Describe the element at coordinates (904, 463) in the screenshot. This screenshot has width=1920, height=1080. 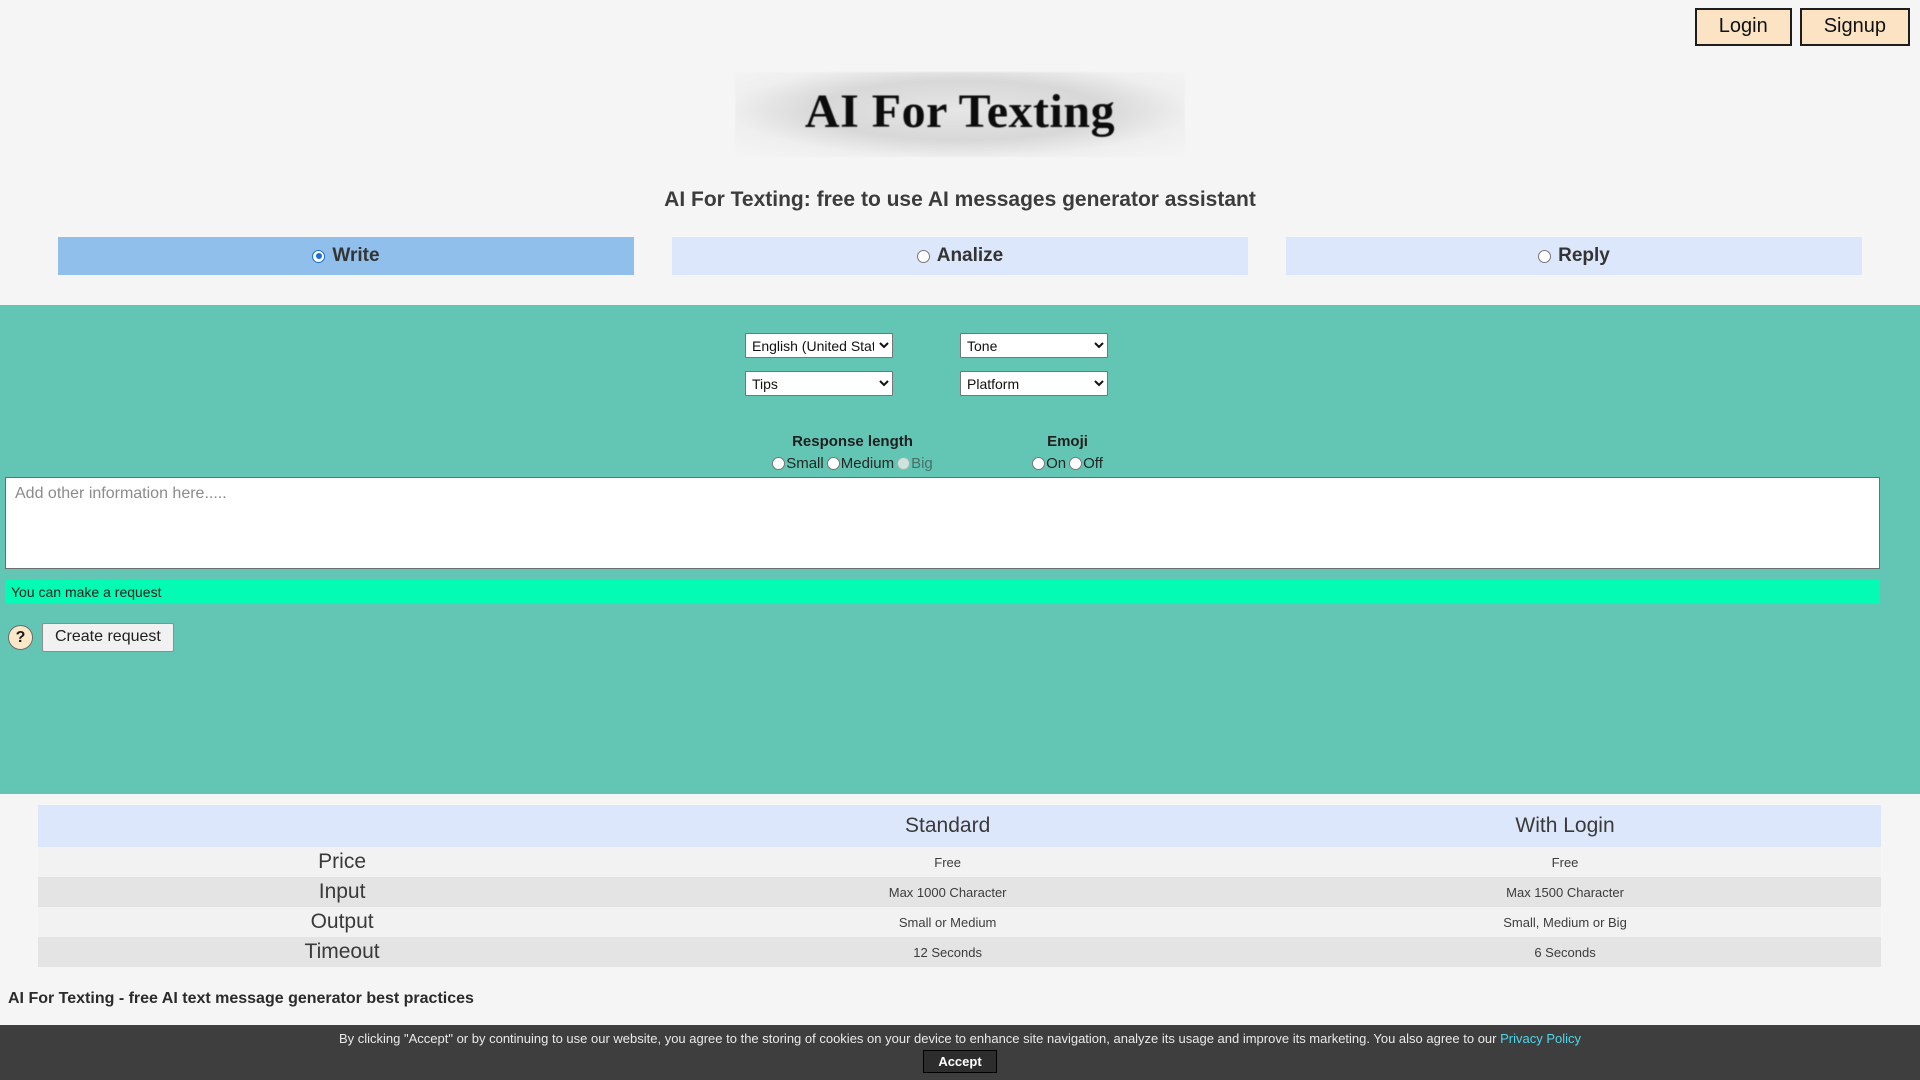
I see `response-length-big-radio` at that location.